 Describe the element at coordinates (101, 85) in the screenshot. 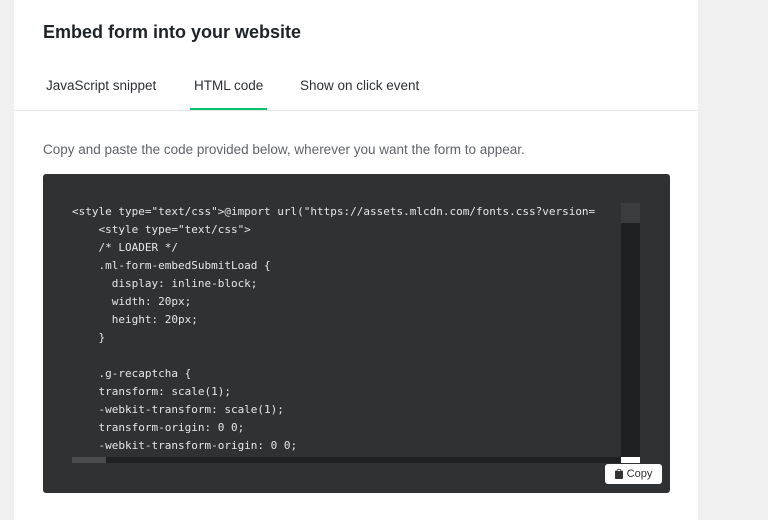

I see `tab-javascript-snippet: JavaScript snippet` at that location.